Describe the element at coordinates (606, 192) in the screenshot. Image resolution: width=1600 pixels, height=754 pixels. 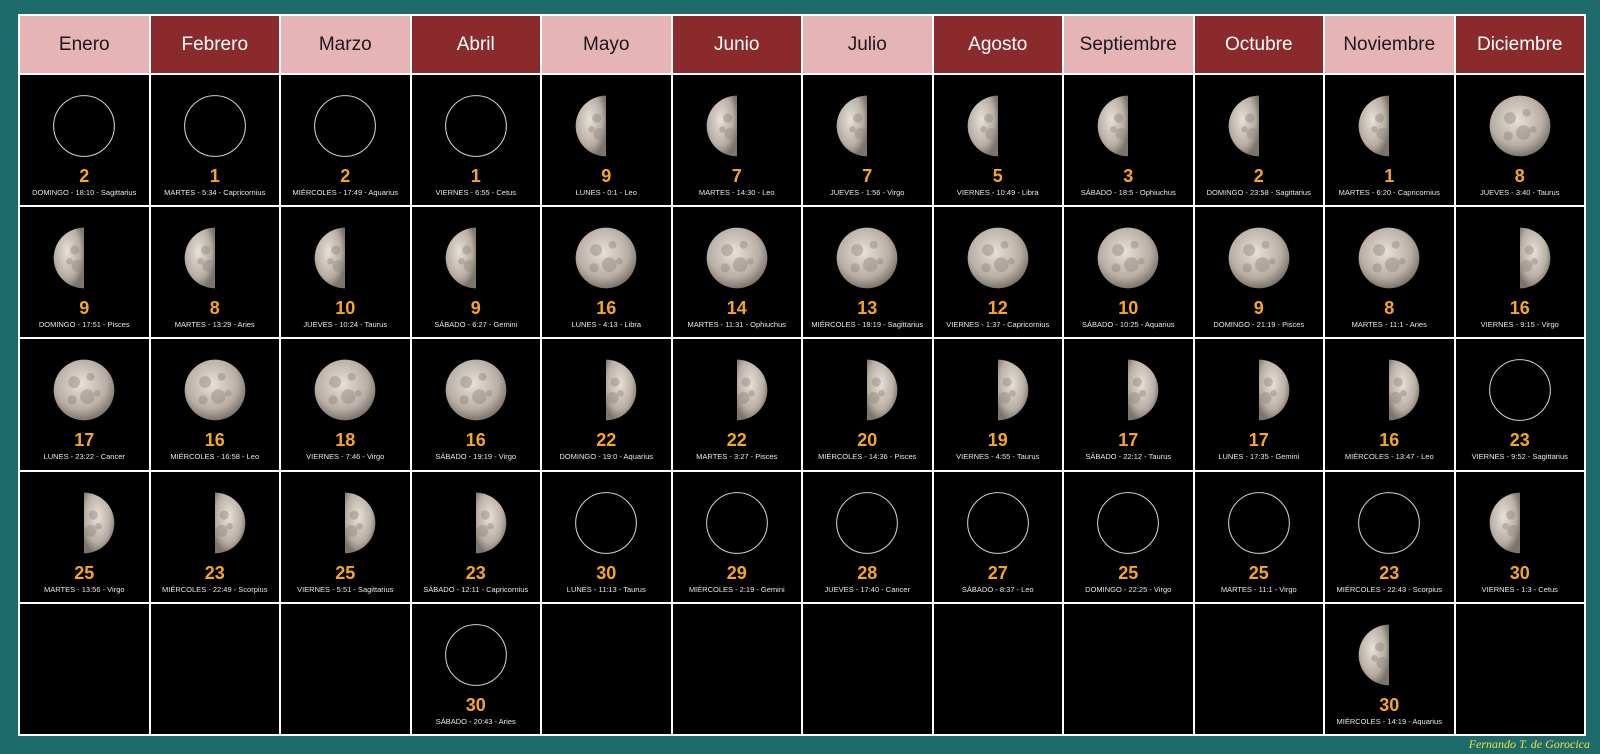
I see `phase-details: LUNES - 0:1 - Leo` at that location.